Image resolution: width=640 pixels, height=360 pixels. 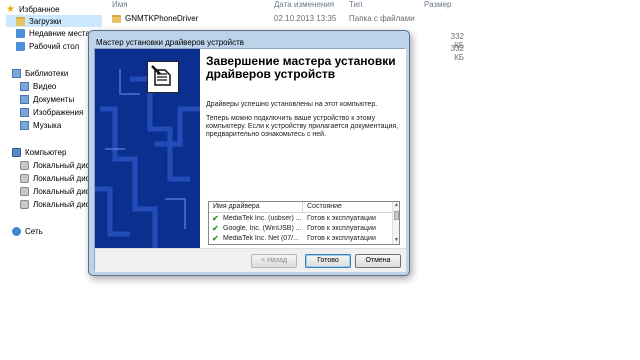 I want to click on nav-disk-4: Локальный диск, so click(x=56, y=204).